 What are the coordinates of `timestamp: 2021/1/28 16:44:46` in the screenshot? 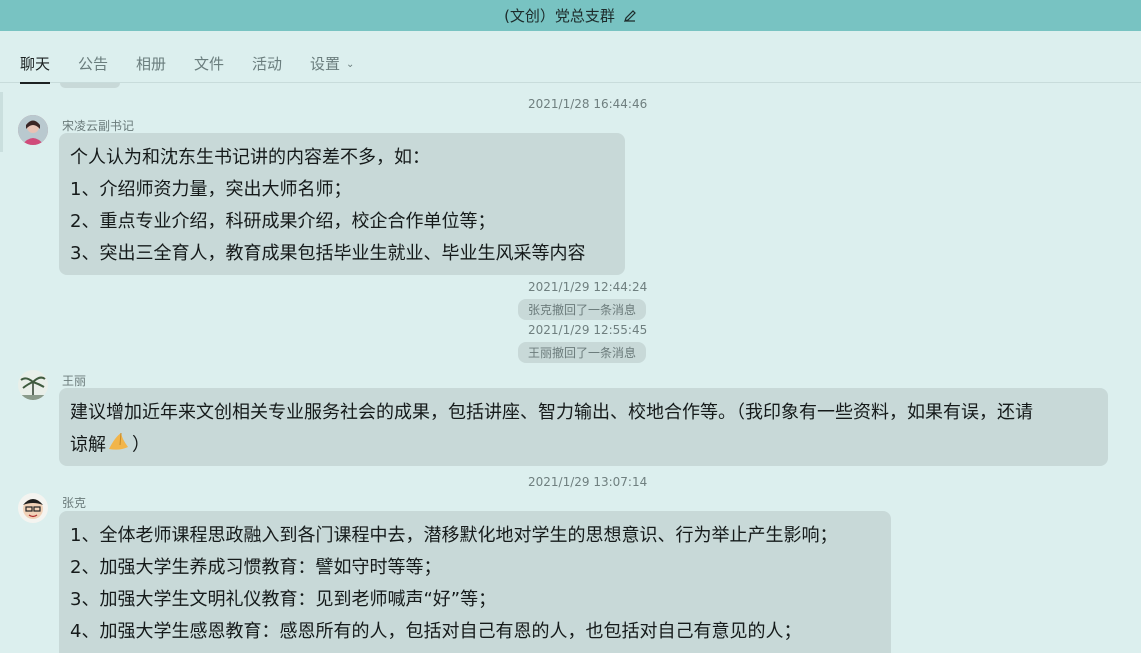 It's located at (588, 104).